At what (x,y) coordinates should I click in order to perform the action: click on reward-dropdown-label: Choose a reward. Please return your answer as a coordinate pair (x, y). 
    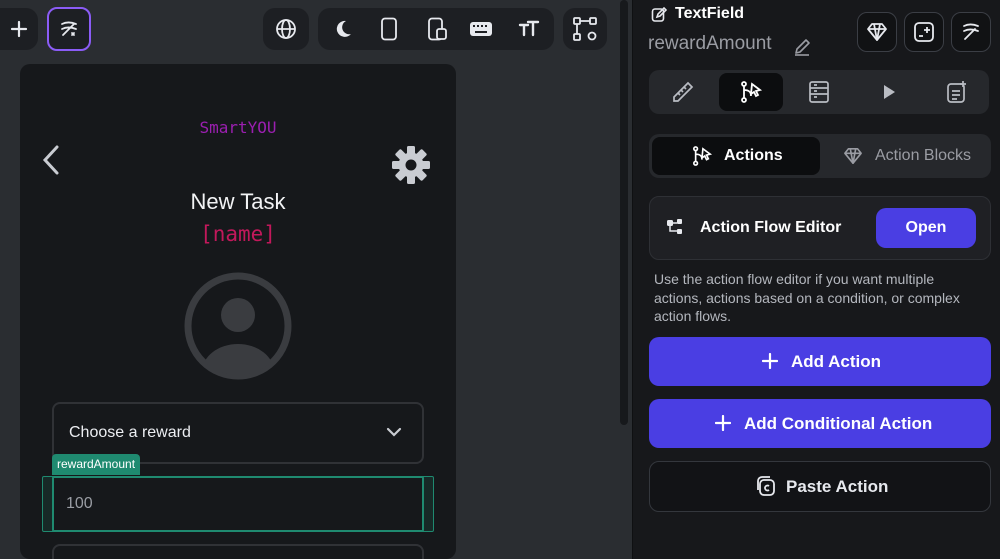
    Looking at the image, I should click on (130, 432).